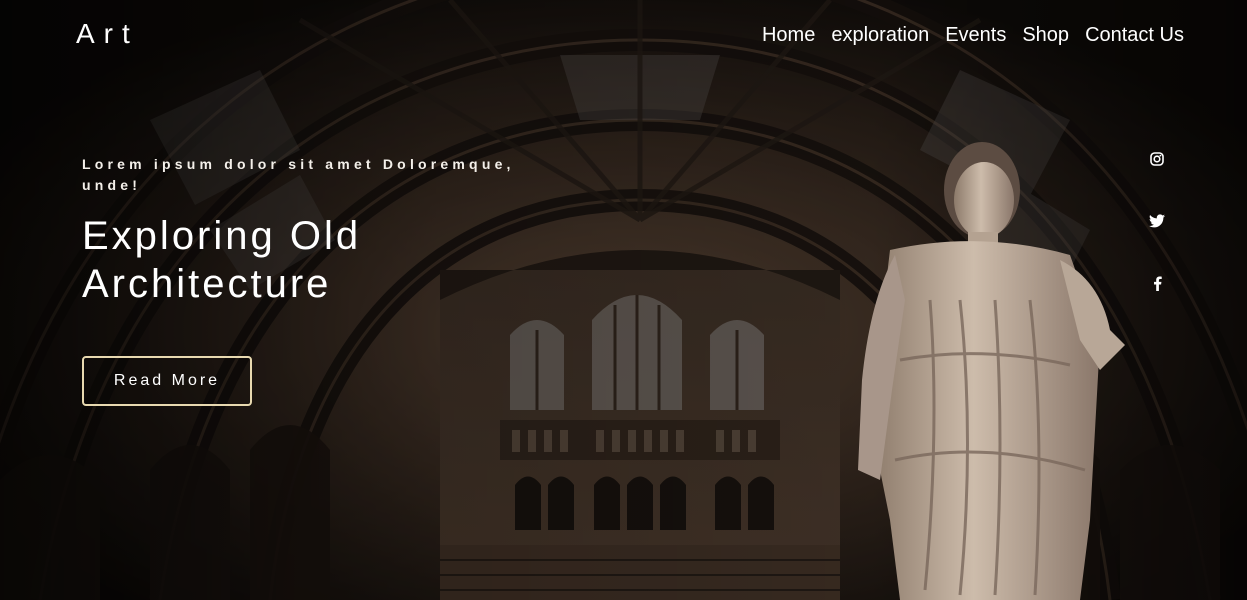 The image size is (1247, 600). Describe the element at coordinates (788, 35) in the screenshot. I see `nav-home: Home` at that location.